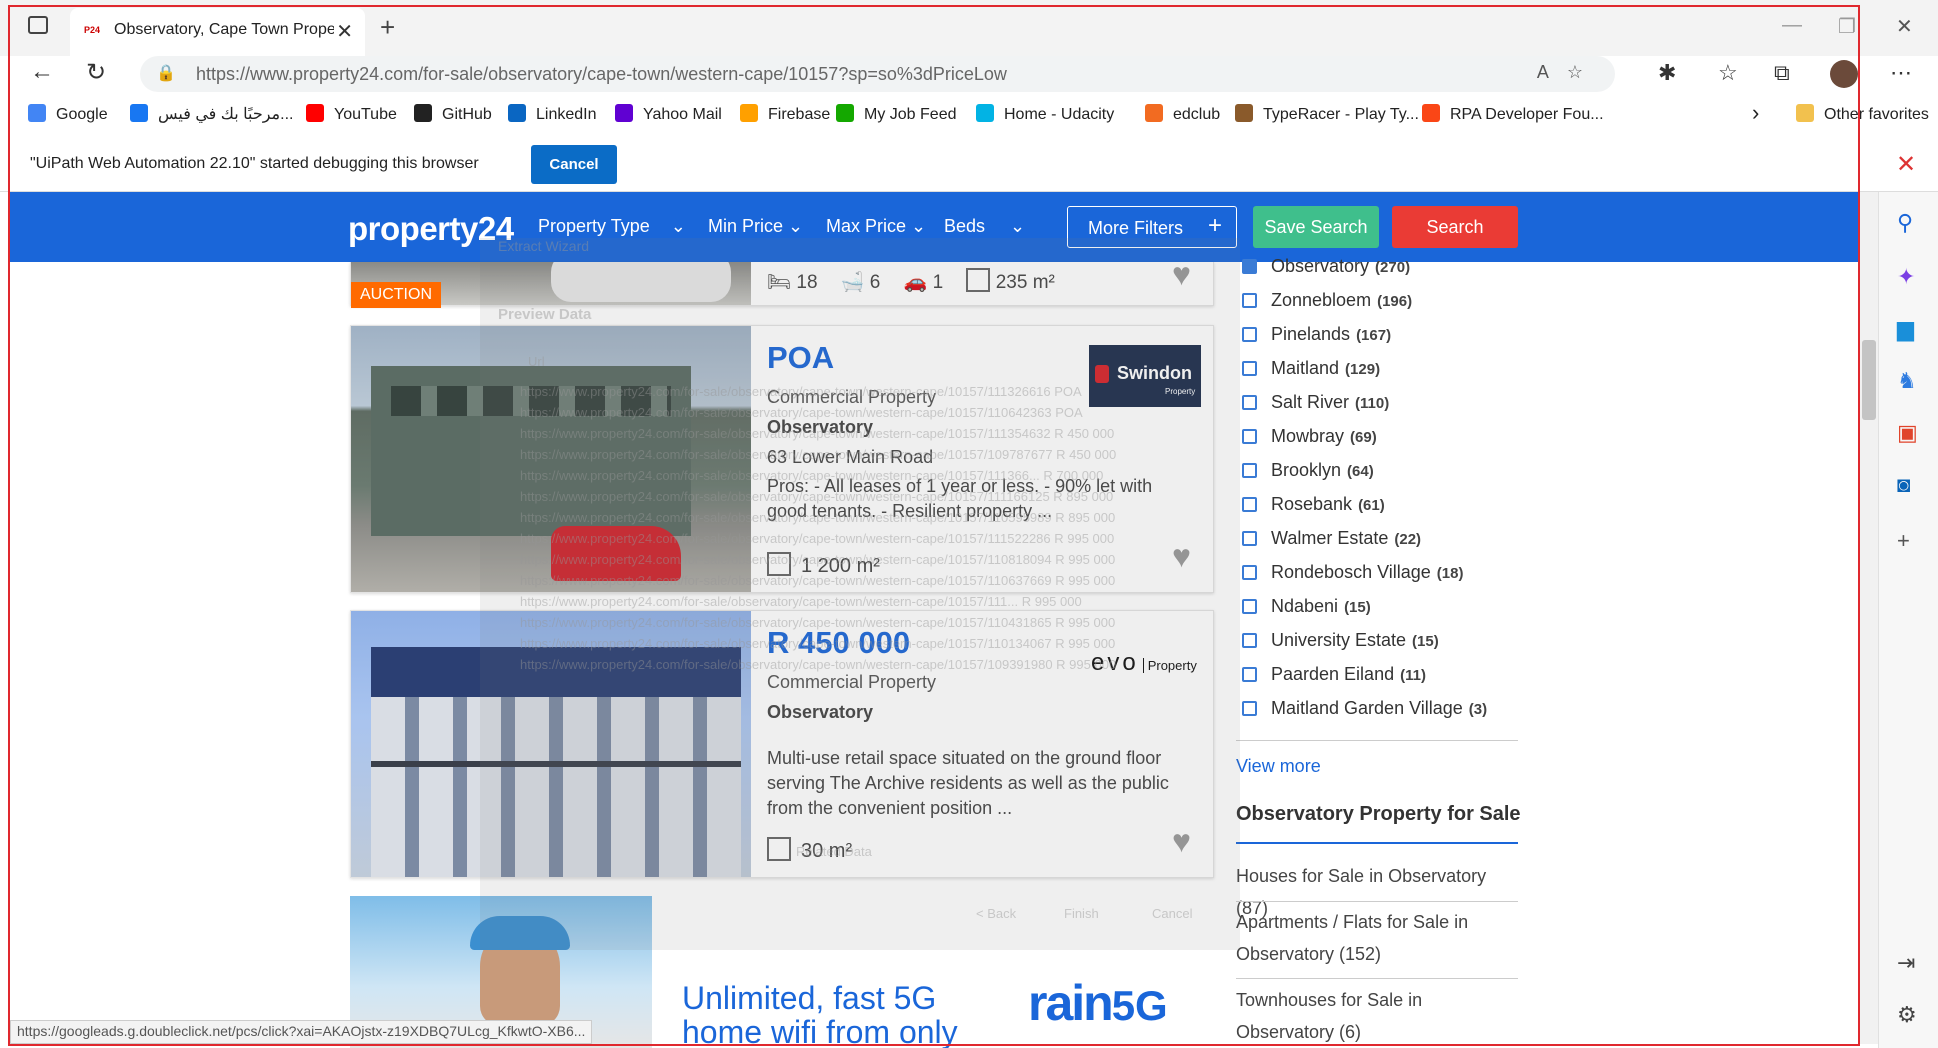  What do you see at coordinates (612, 226) in the screenshot?
I see `nav-property-type: Property Type ⌄` at bounding box center [612, 226].